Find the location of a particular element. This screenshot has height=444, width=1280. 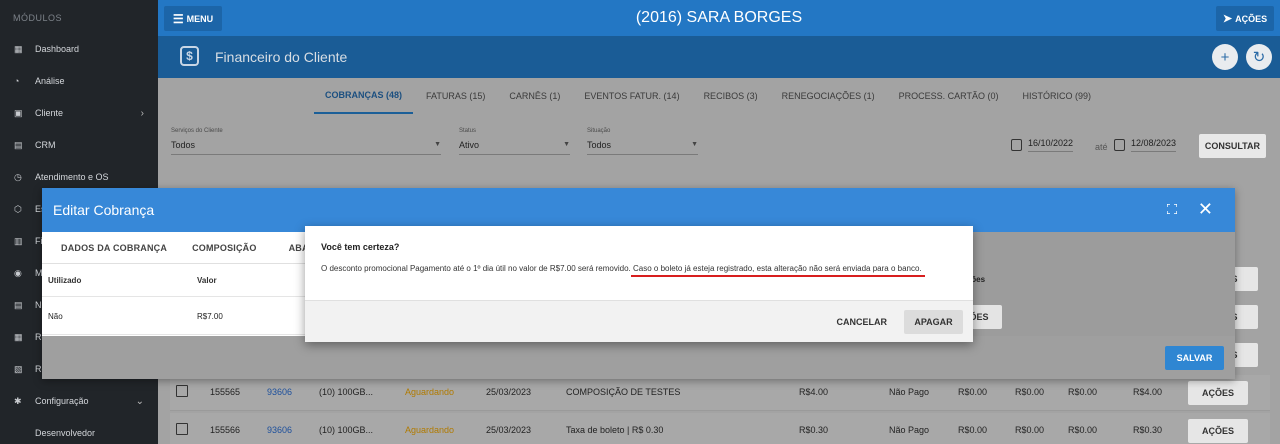

client-name: (2016) SARA BORGES is located at coordinates (719, 17).